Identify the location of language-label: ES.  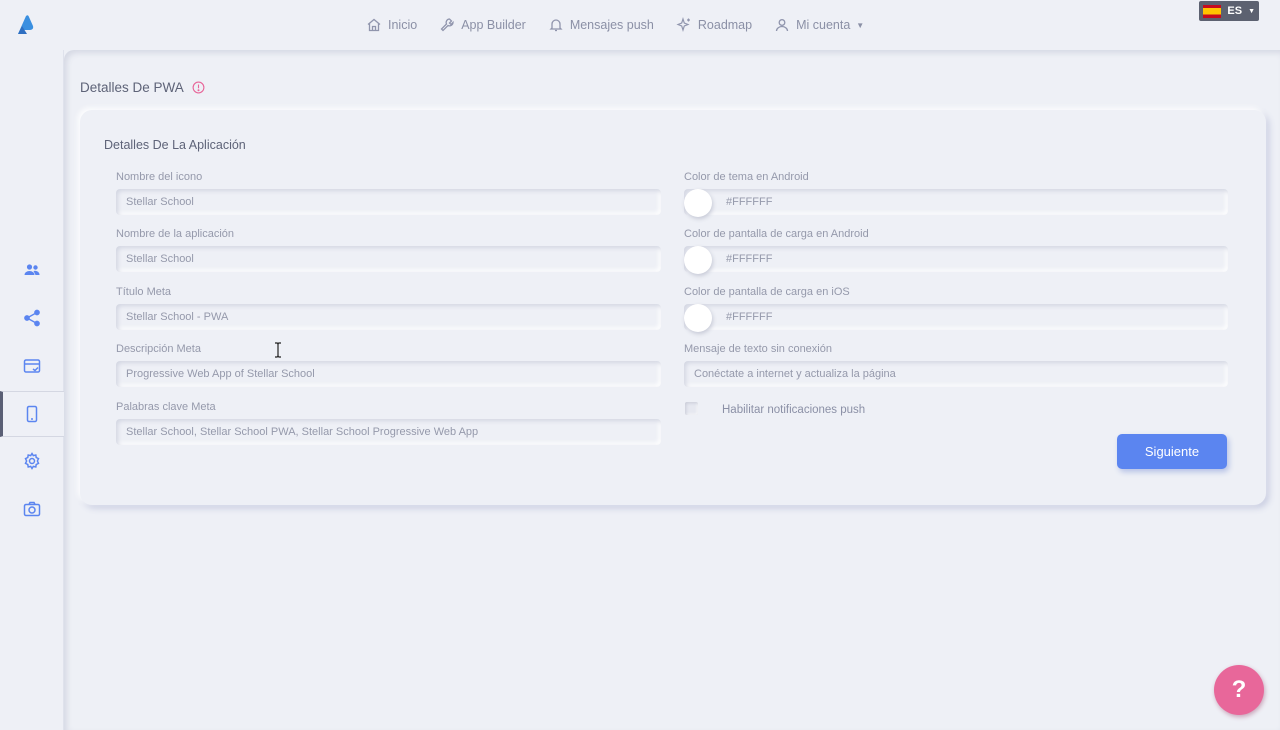
(1235, 11).